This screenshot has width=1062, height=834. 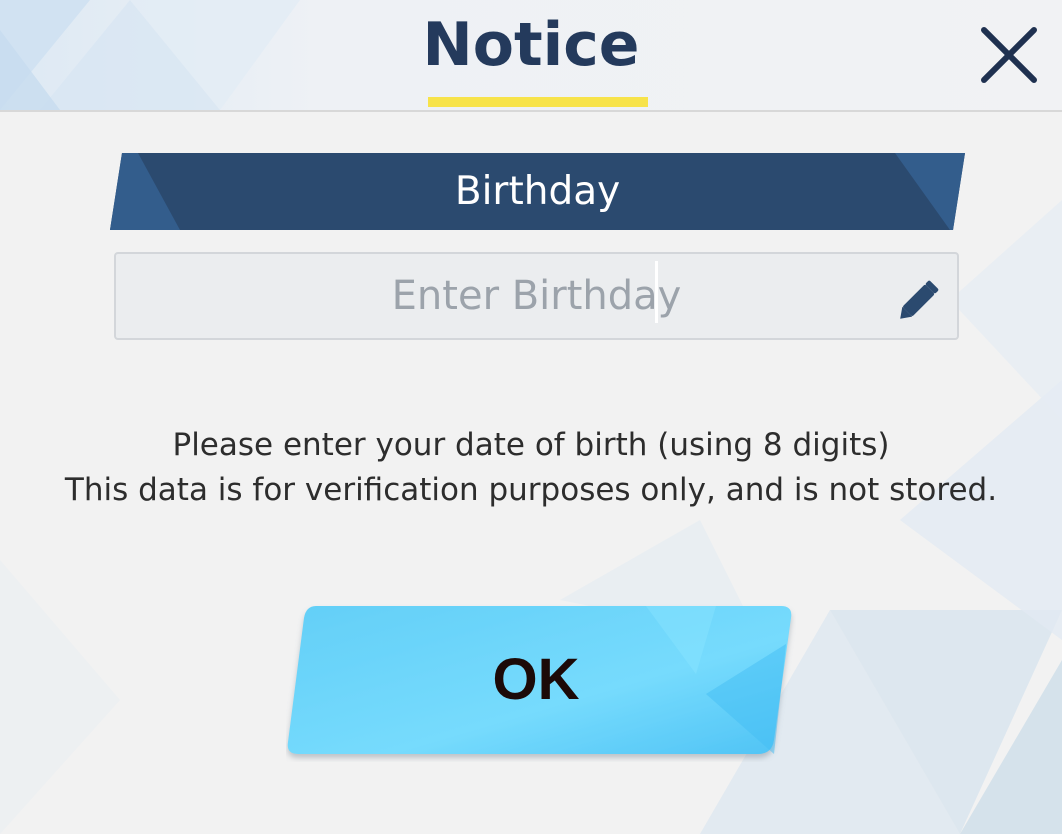 I want to click on birthday-input: Enter Birthday, so click(x=536, y=296).